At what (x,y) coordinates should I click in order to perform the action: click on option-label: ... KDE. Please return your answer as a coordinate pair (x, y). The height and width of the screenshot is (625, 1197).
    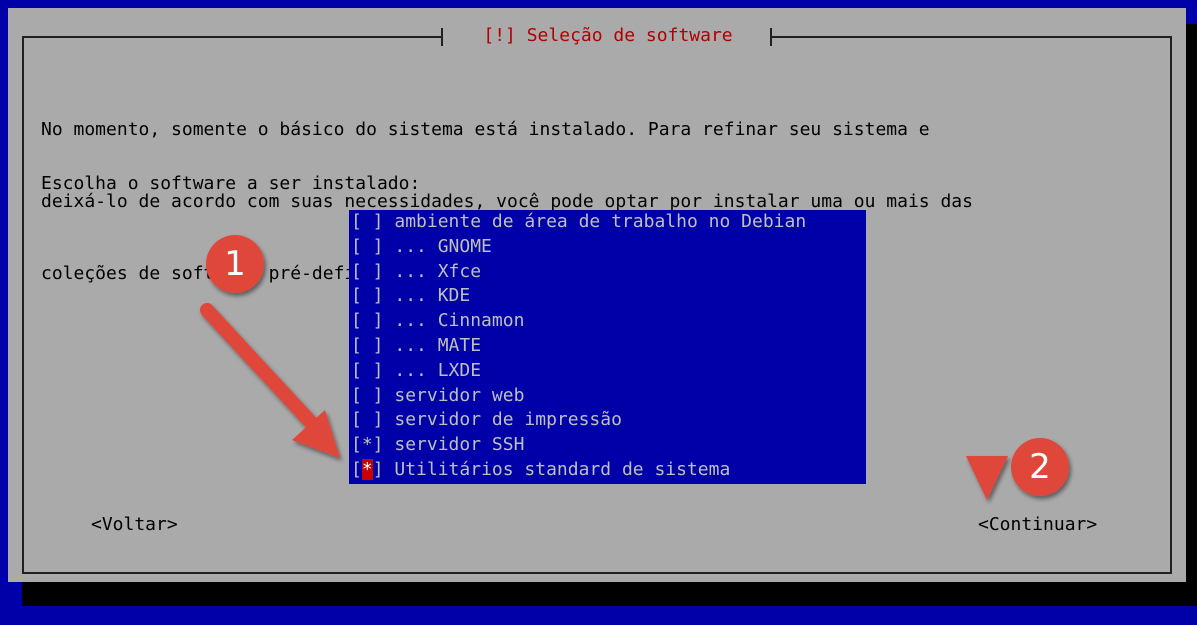
    Looking at the image, I should click on (432, 296).